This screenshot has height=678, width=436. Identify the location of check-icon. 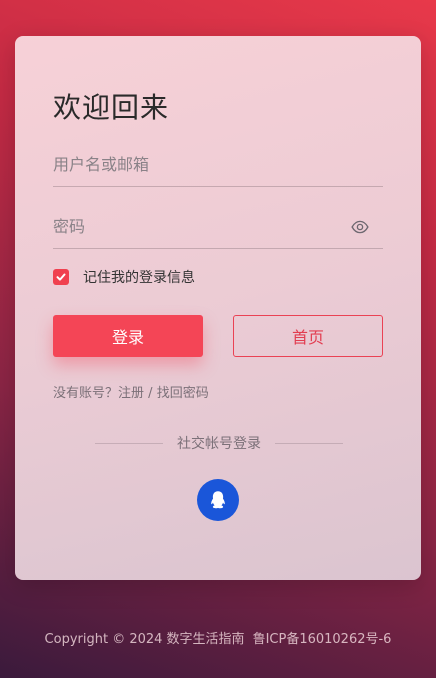
(61, 277).